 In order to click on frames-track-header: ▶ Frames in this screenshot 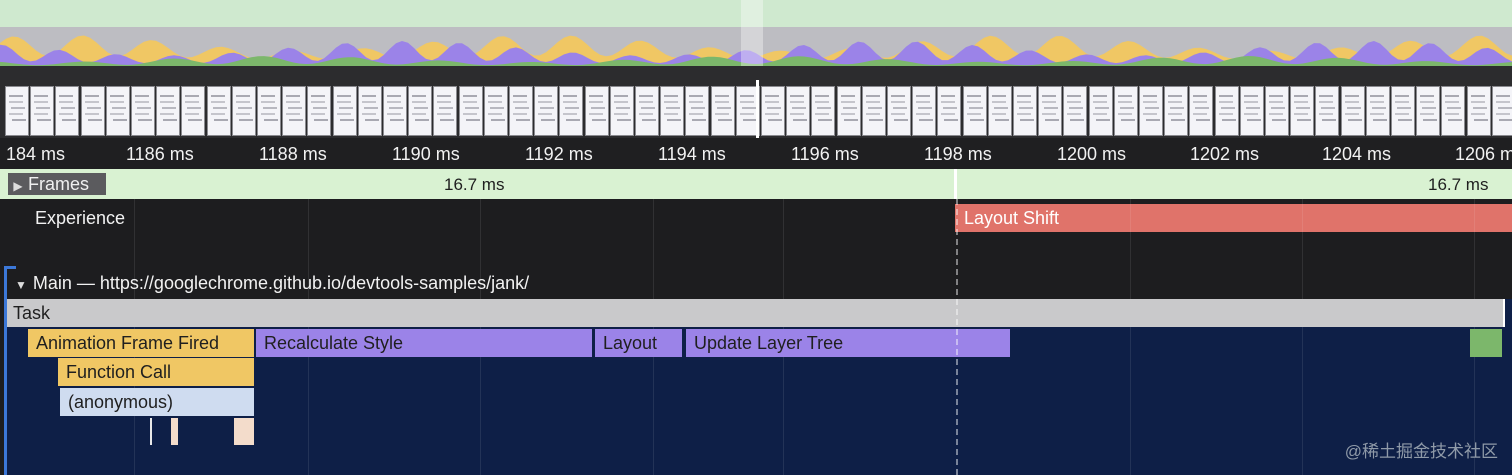, I will do `click(57, 184)`.